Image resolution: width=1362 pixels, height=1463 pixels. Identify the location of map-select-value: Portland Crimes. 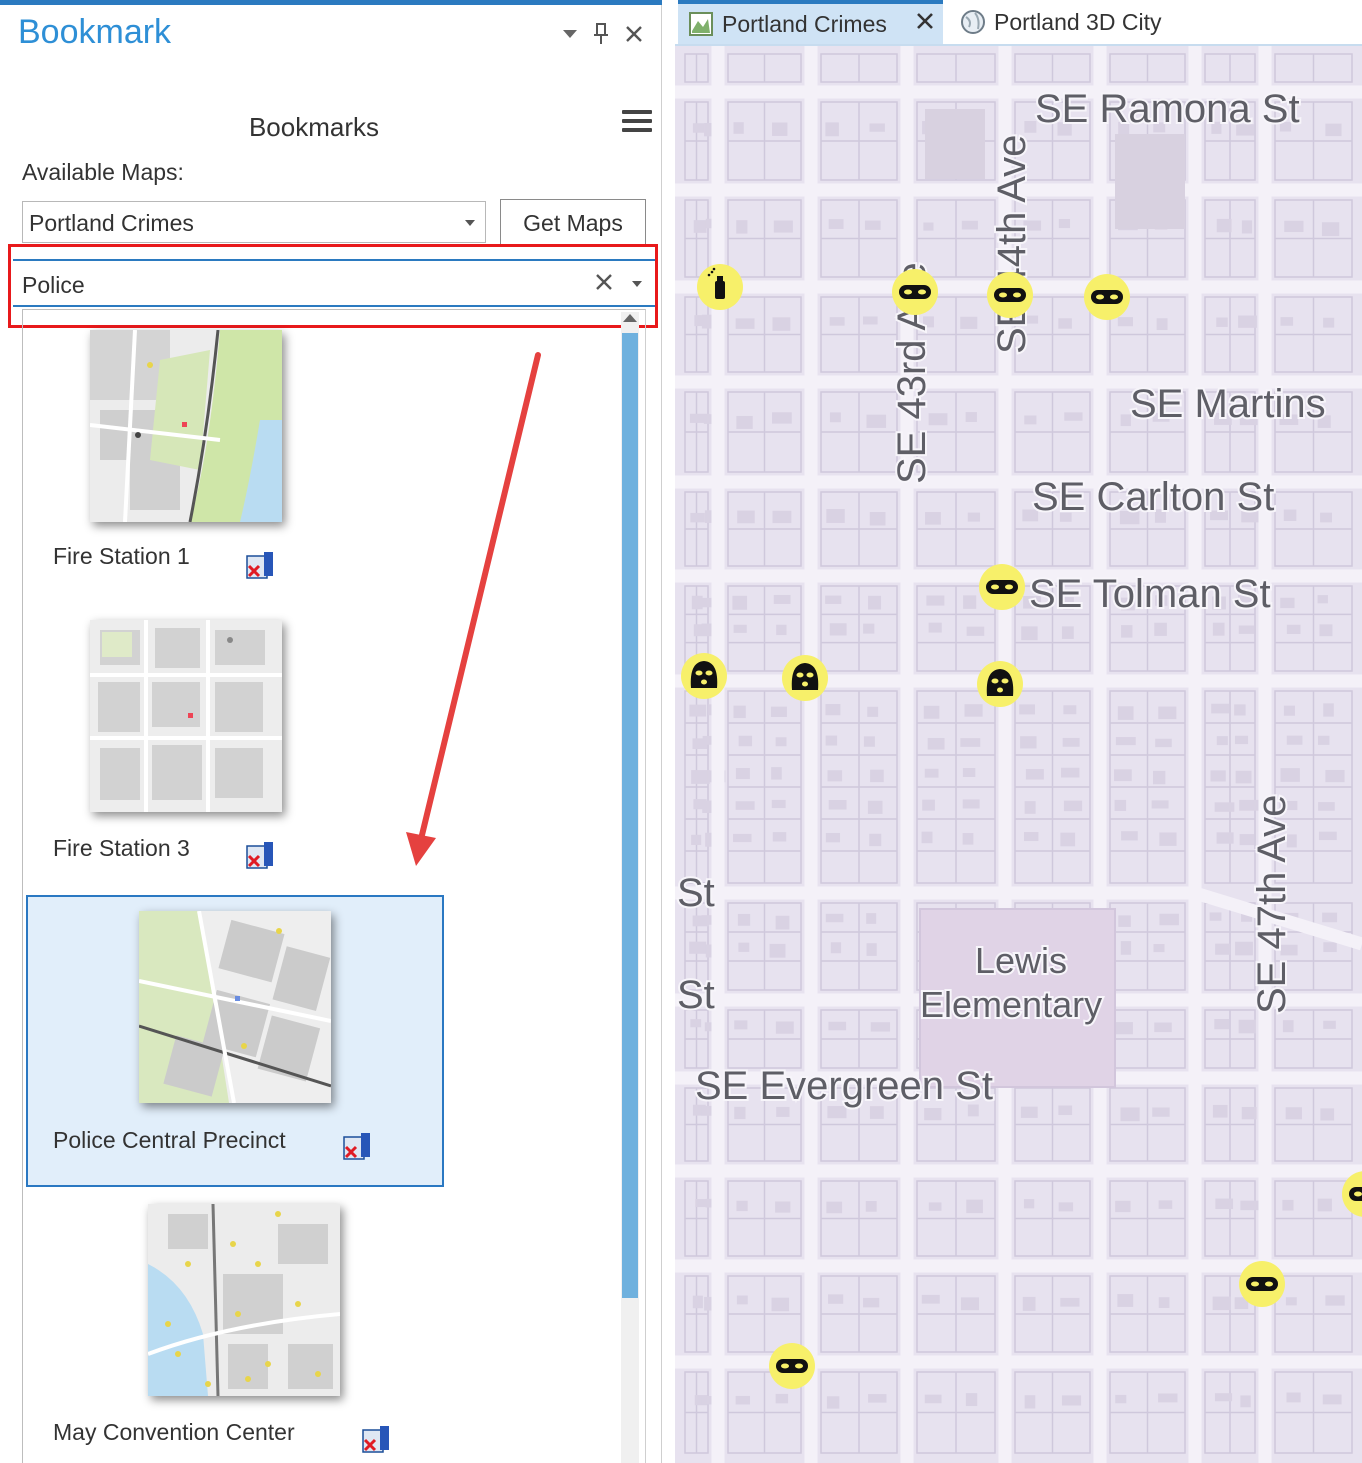
(111, 223).